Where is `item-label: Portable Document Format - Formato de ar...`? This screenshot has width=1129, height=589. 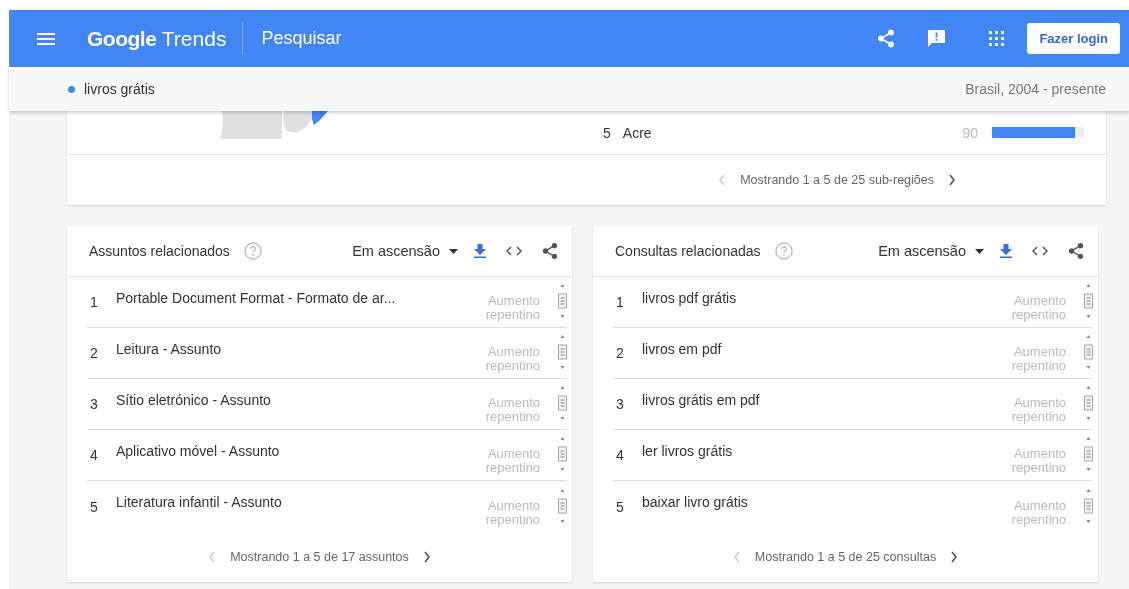
item-label: Portable Document Format - Formato de ar... is located at coordinates (256, 297).